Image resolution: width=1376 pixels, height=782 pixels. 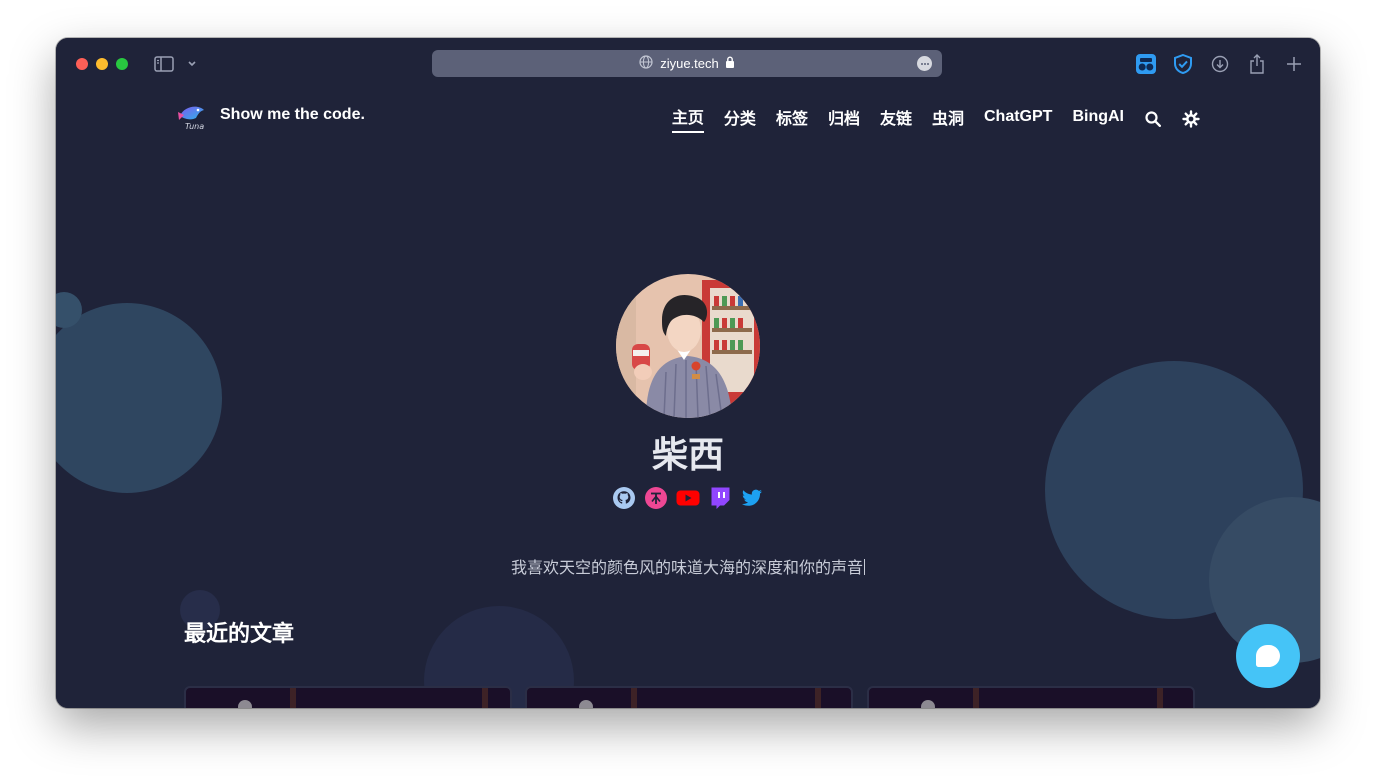 I want to click on theme-toggle-icon, so click(x=1191, y=118).